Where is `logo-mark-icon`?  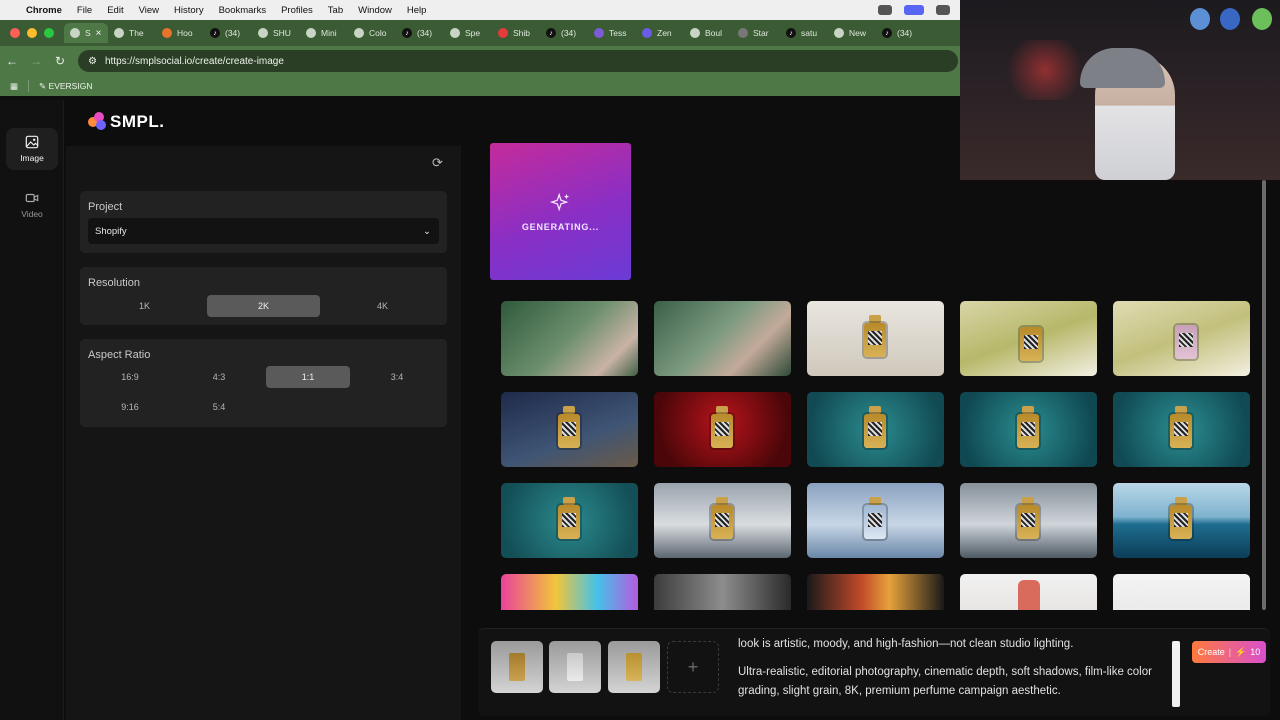 logo-mark-icon is located at coordinates (98, 122).